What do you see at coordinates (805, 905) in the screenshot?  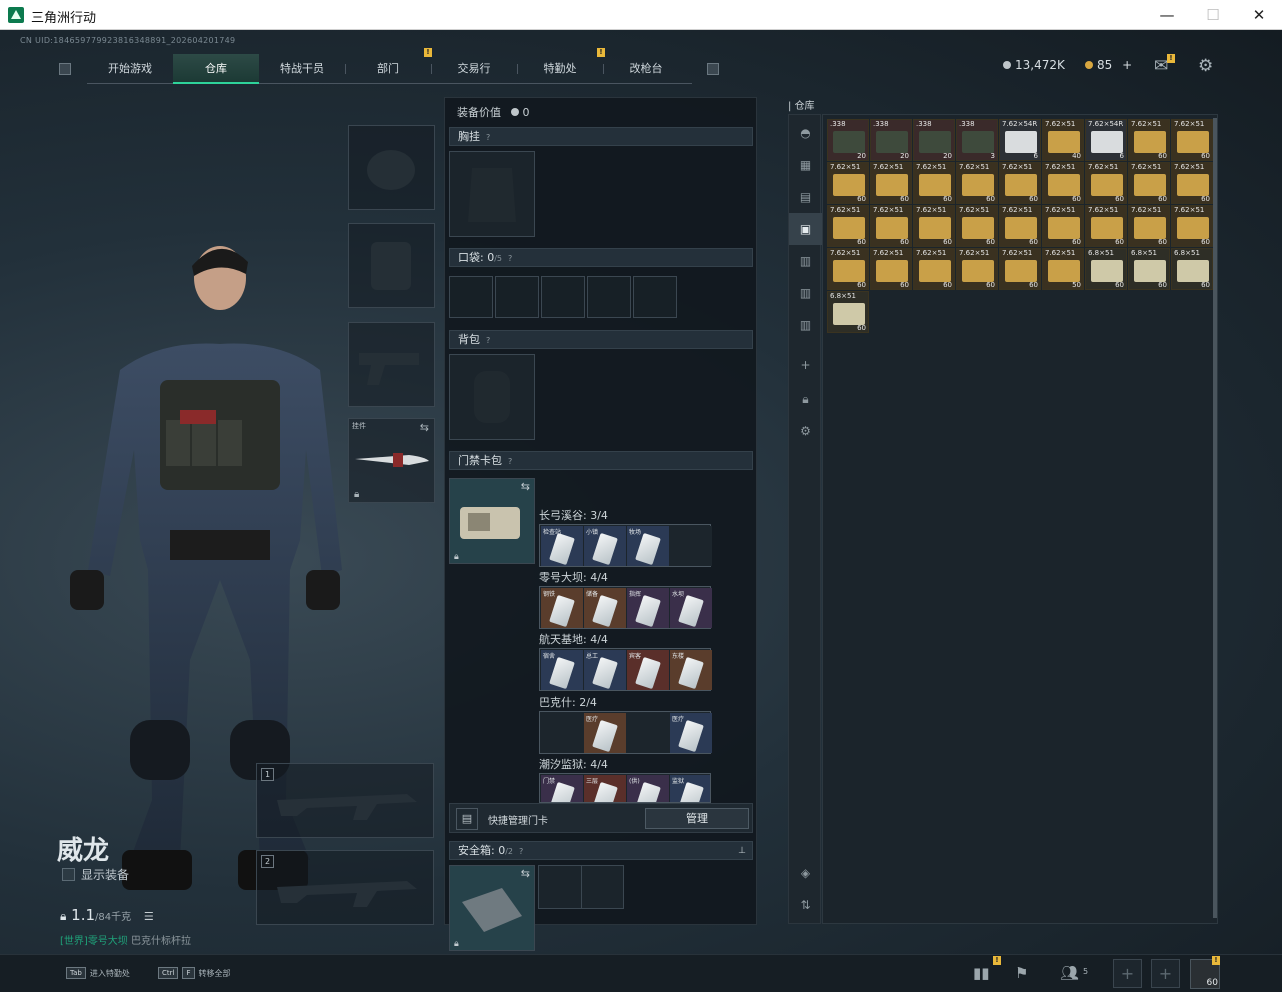 I see `sort-icon: ⇅` at bounding box center [805, 905].